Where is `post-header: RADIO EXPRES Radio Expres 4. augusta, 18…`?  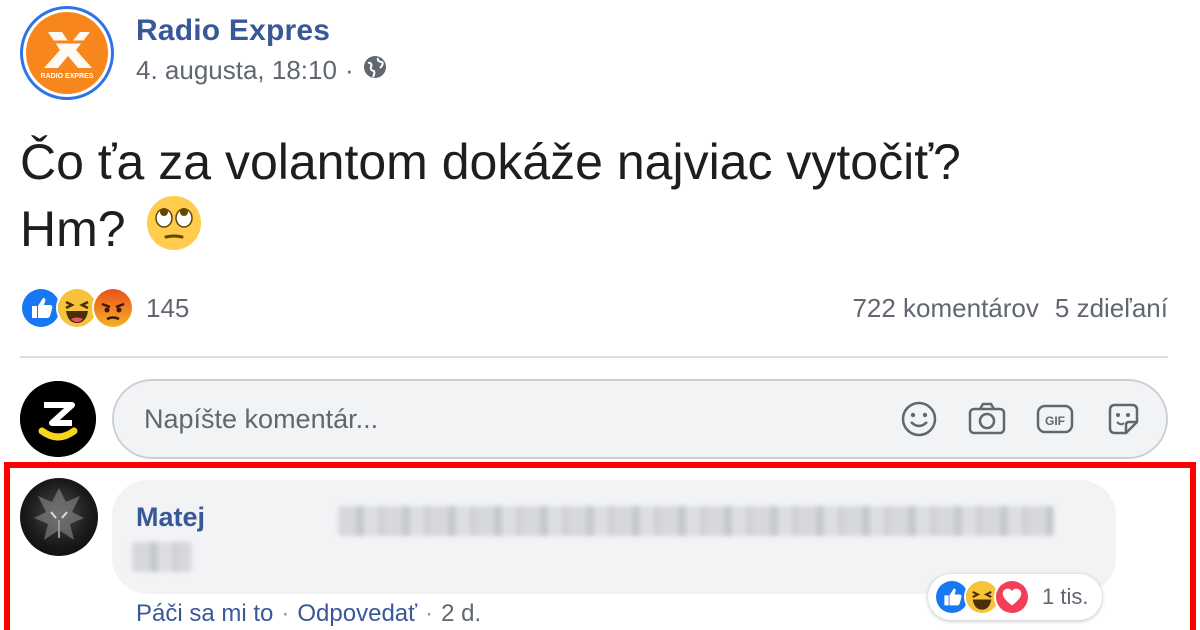
post-header: RADIO EXPRES Radio Expres 4. augusta, 18… is located at coordinates (204, 53).